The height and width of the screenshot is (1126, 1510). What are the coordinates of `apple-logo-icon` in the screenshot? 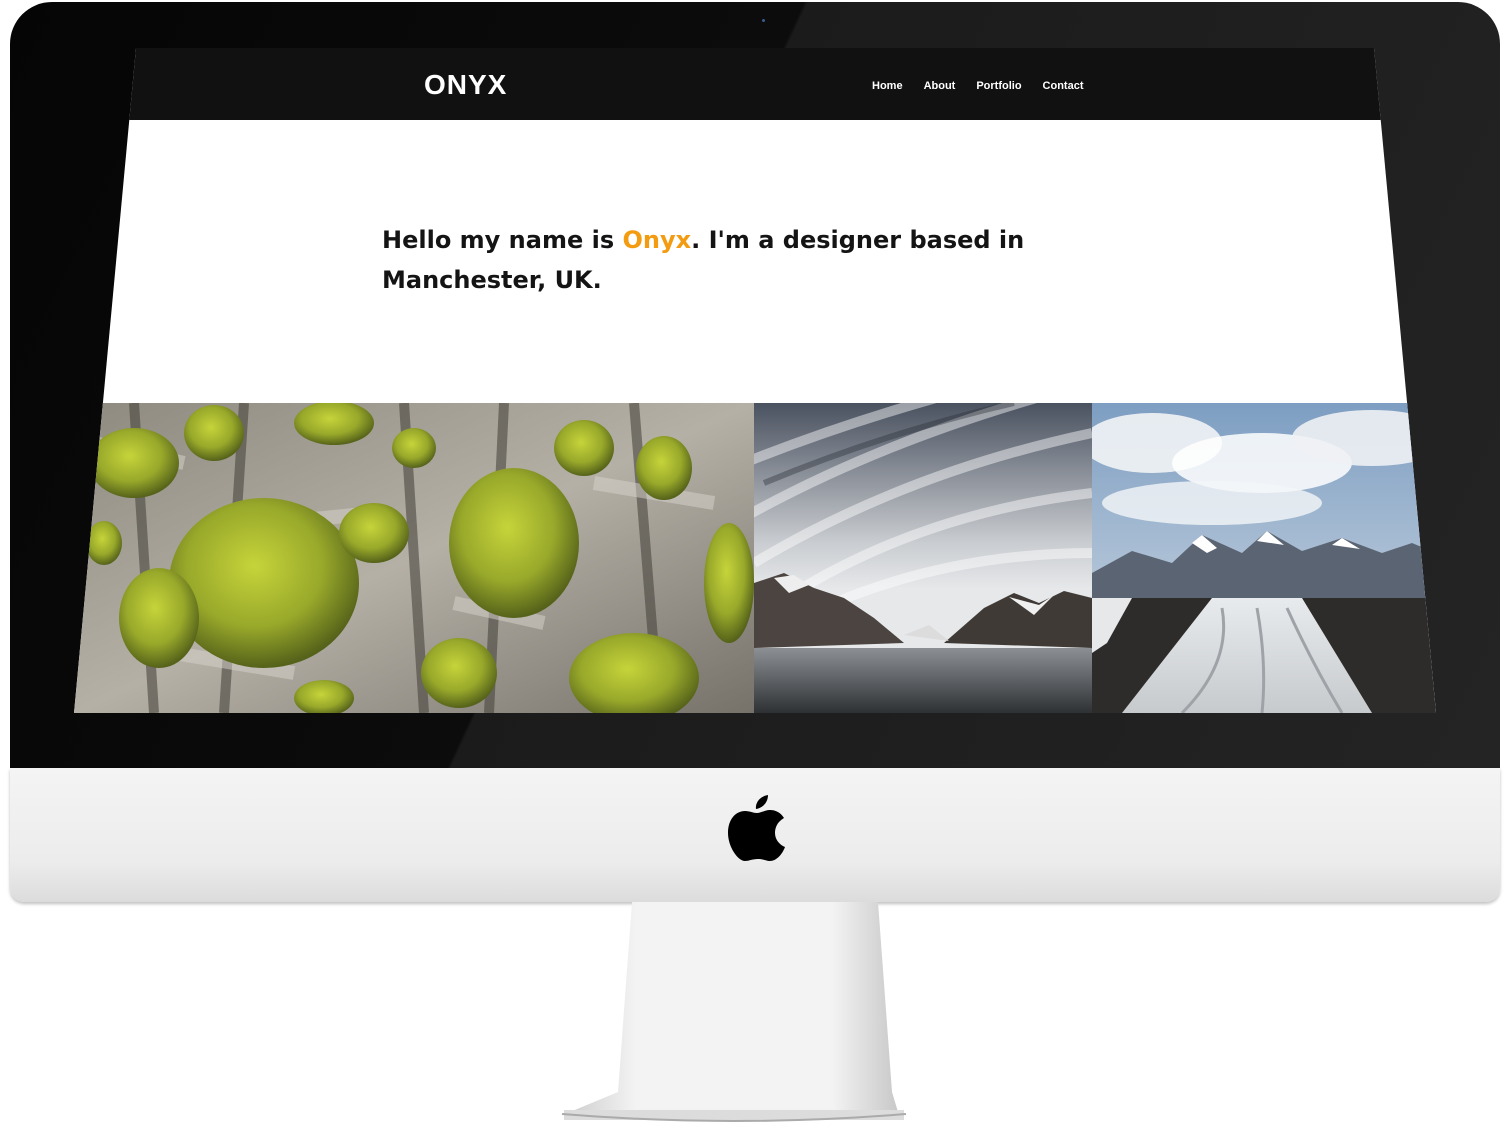 It's located at (756, 828).